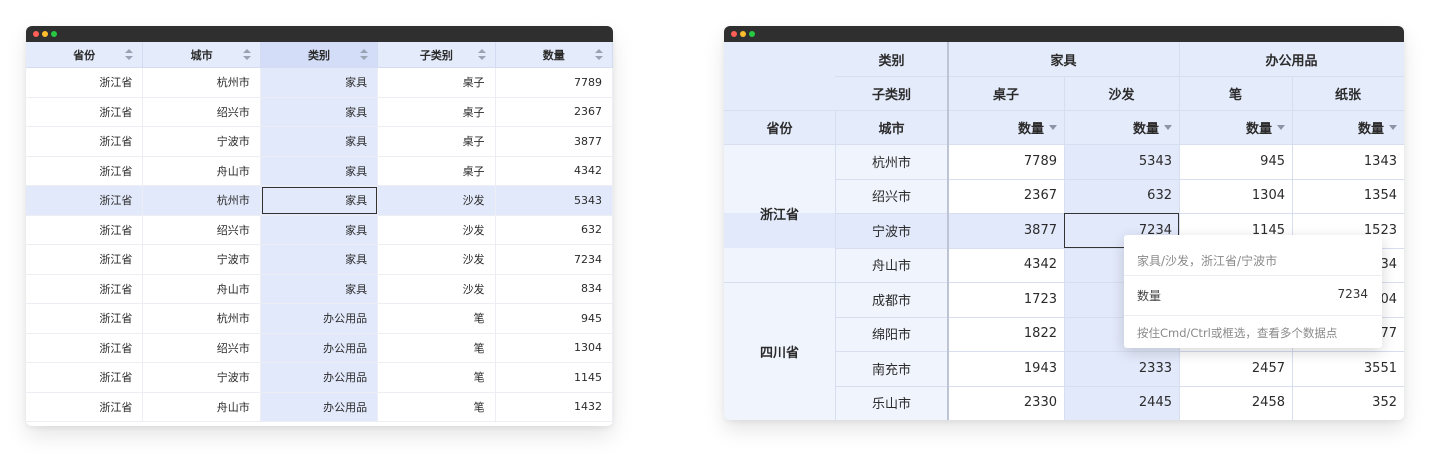 Image resolution: width=1440 pixels, height=454 pixels. What do you see at coordinates (1121, 403) in the screenshot?
I see `data-cell: 2445` at bounding box center [1121, 403].